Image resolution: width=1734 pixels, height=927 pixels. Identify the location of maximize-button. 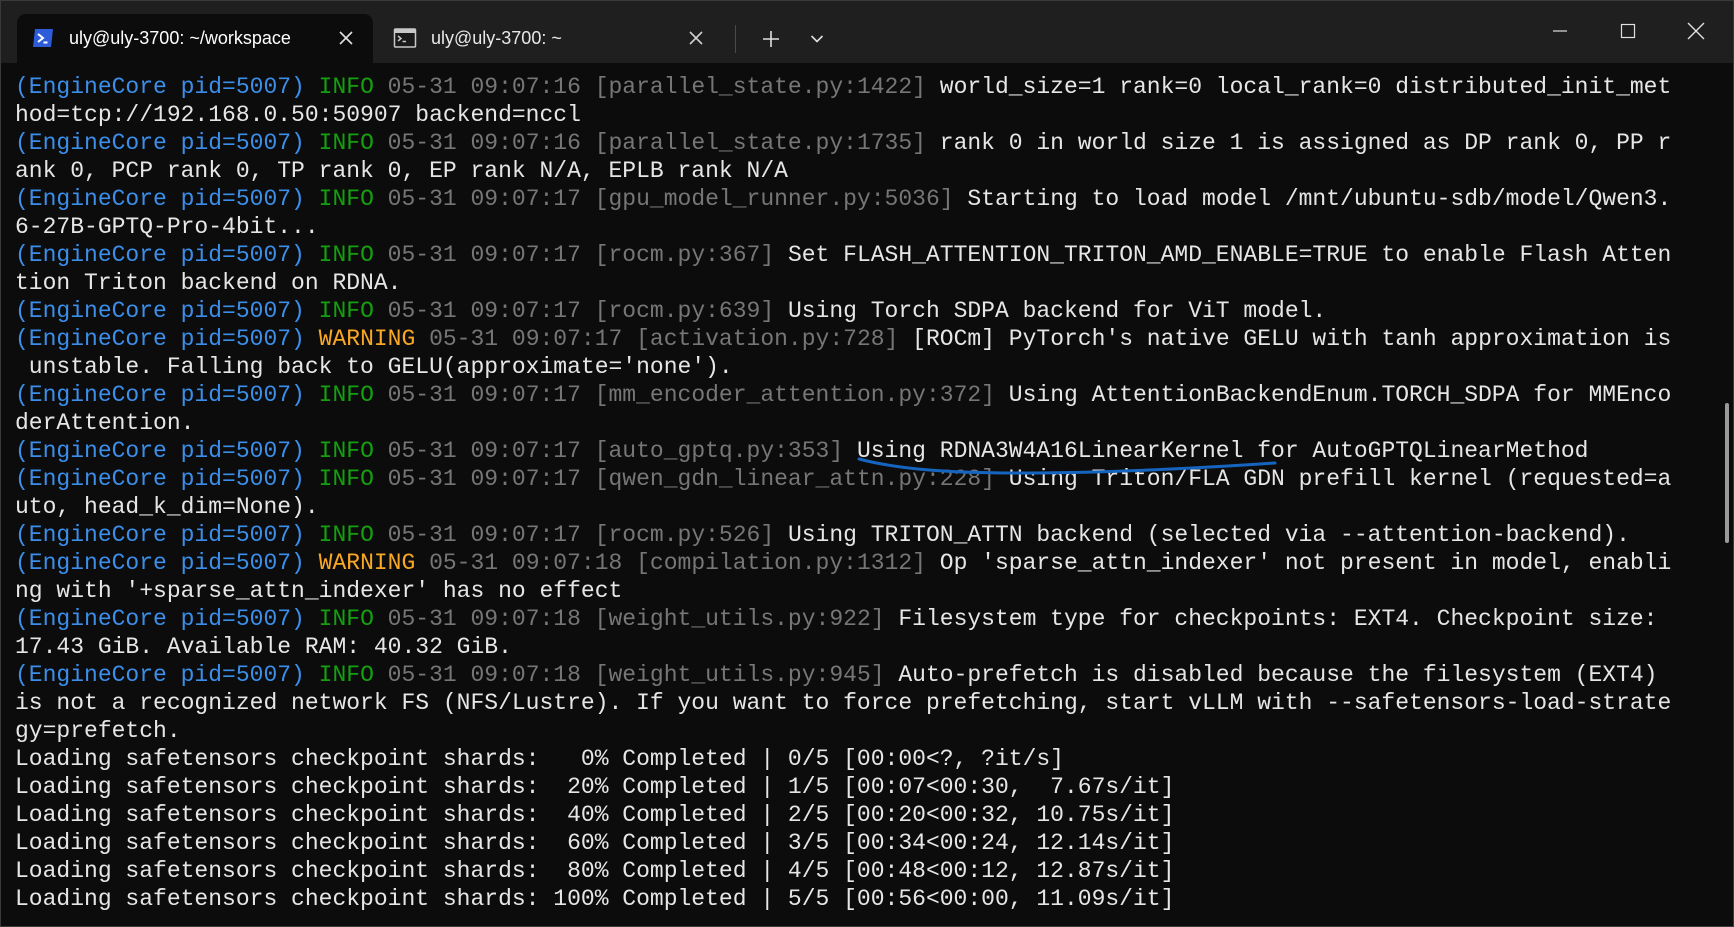
(1628, 31).